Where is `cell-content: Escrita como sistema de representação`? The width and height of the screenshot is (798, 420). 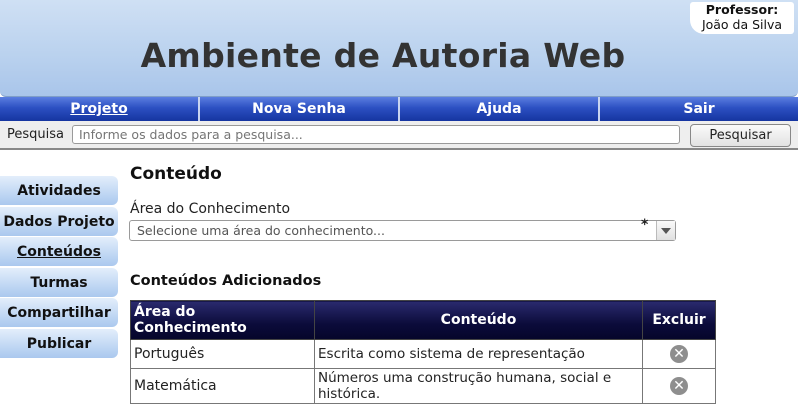
cell-content: Escrita como sistema de representação is located at coordinates (478, 354).